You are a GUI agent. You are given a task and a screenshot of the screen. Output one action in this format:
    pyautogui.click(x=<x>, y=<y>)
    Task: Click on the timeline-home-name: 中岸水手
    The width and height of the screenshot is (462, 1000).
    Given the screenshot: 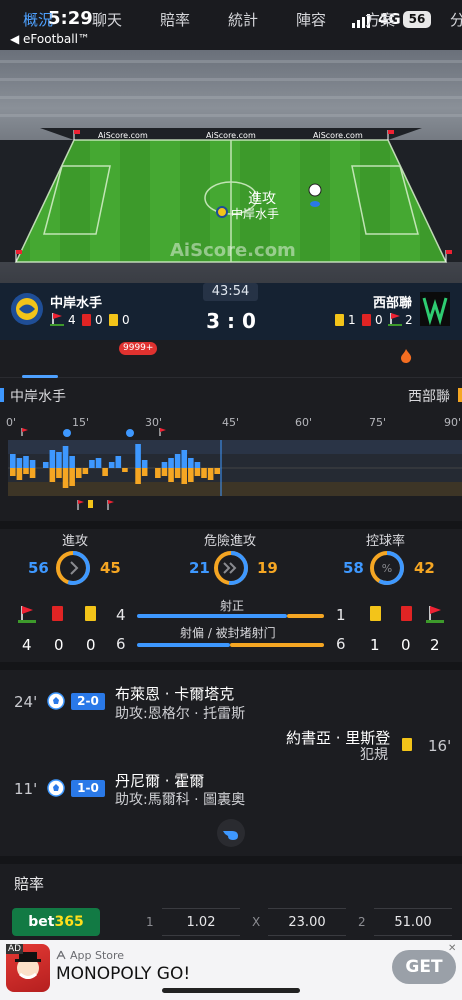 What is the action you would take?
    pyautogui.click(x=38, y=397)
    